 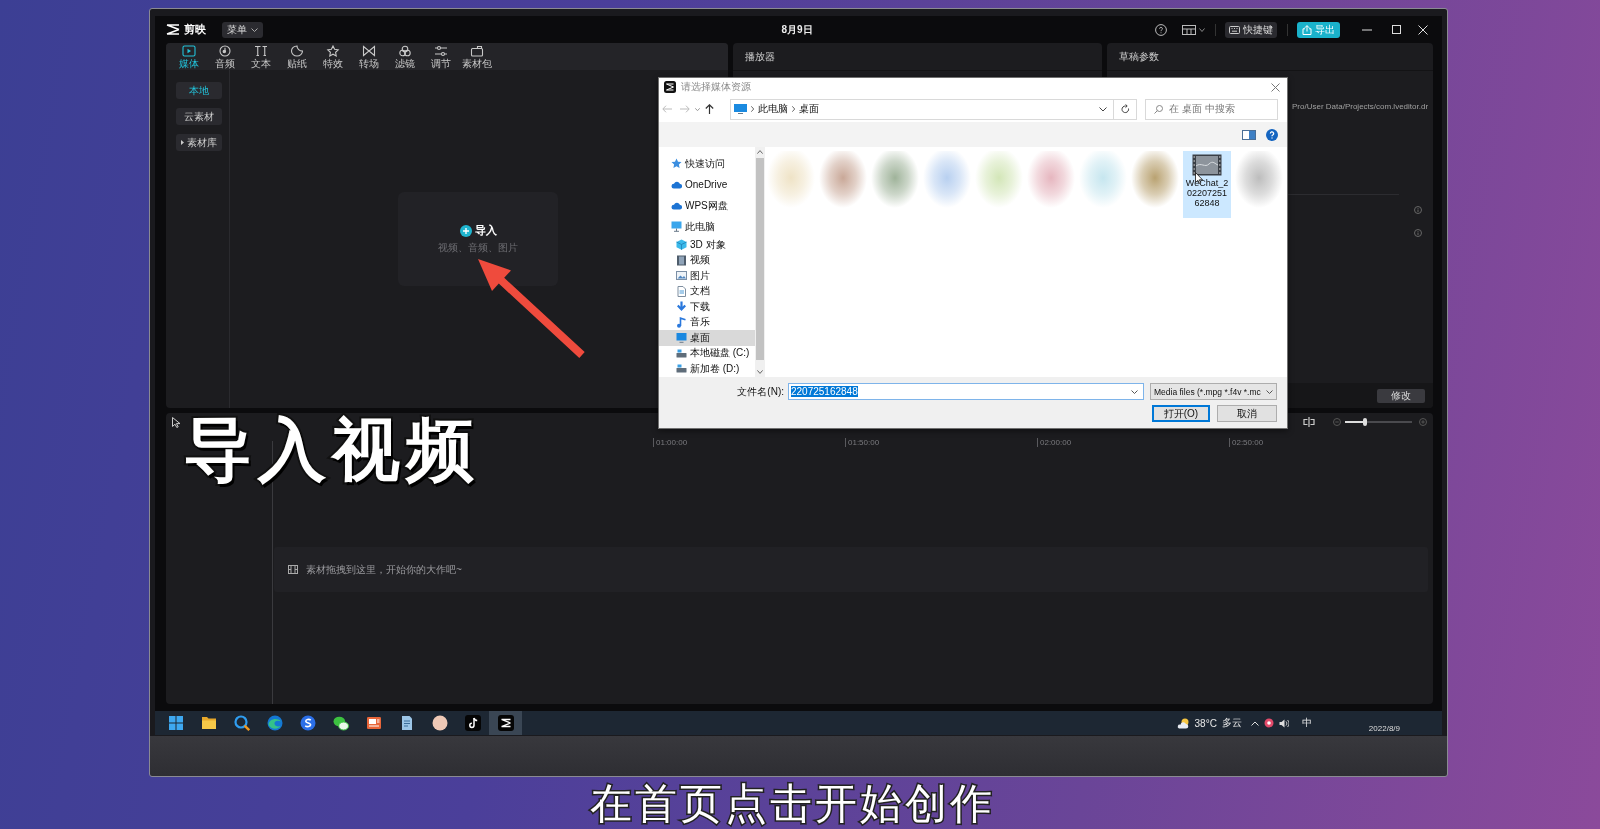 What do you see at coordinates (1401, 395) in the screenshot?
I see `edit-button: 修改` at bounding box center [1401, 395].